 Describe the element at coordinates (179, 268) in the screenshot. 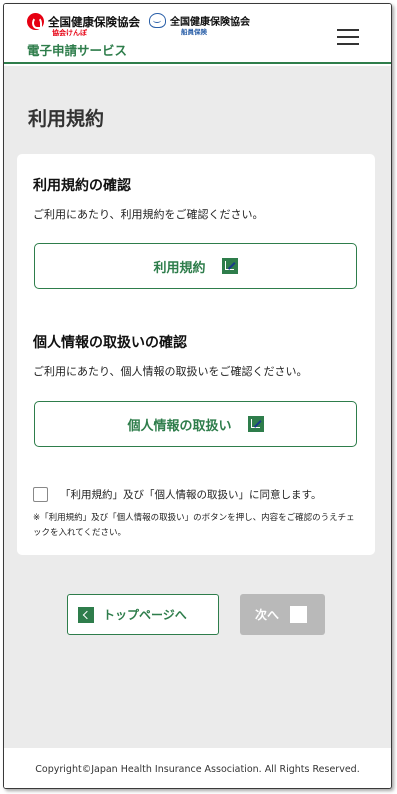

I see `terms-button-label: 利用規約` at that location.